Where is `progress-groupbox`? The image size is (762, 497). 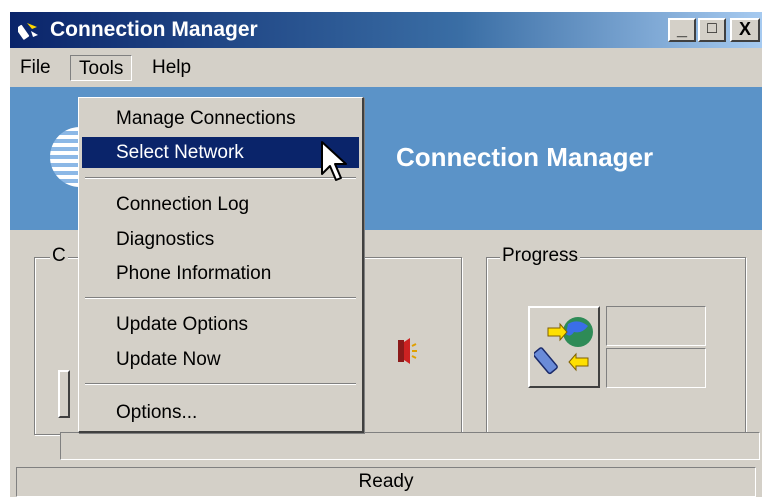 progress-groupbox is located at coordinates (616, 346).